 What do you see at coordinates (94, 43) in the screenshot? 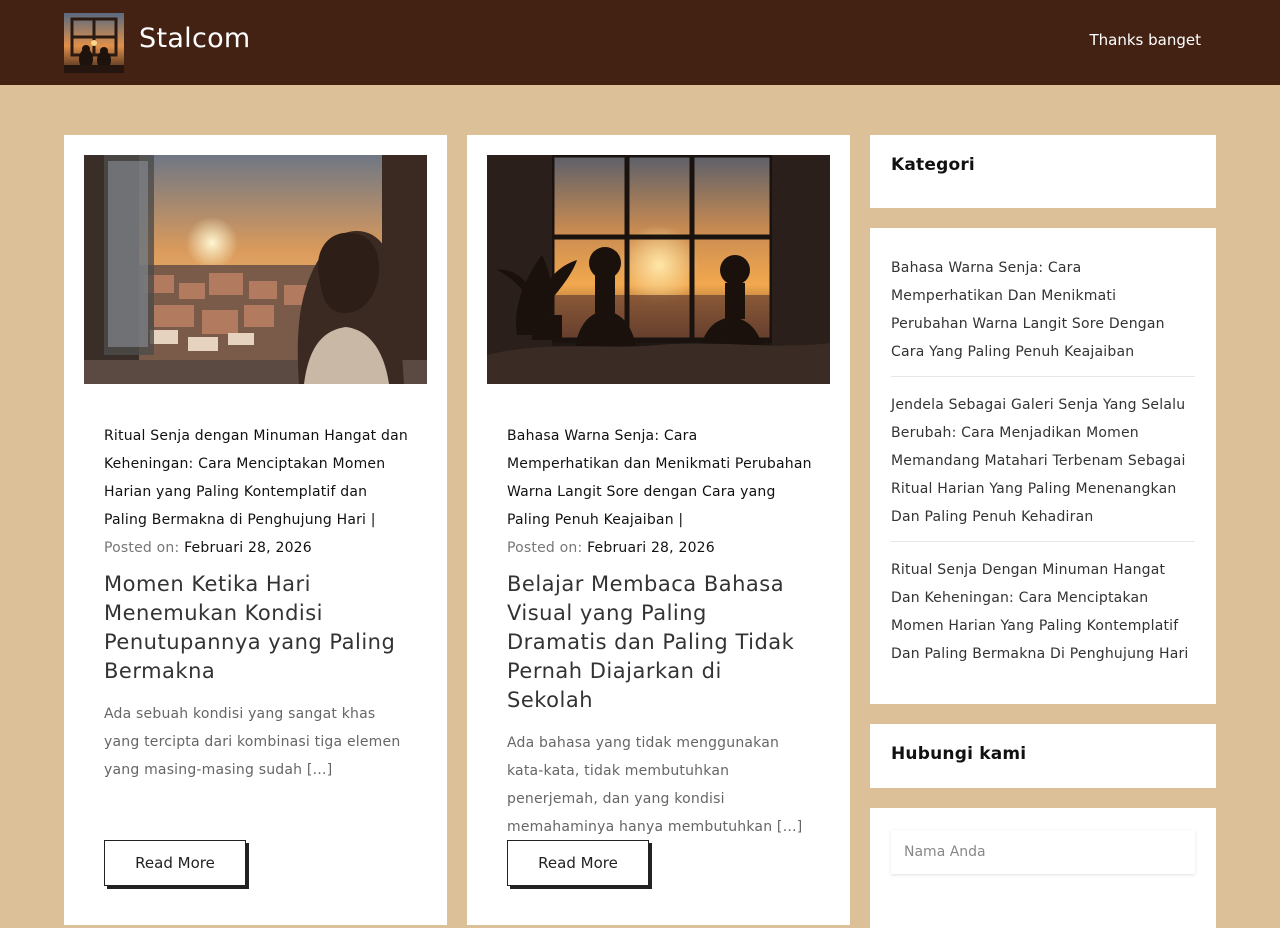
I see `site-logo` at bounding box center [94, 43].